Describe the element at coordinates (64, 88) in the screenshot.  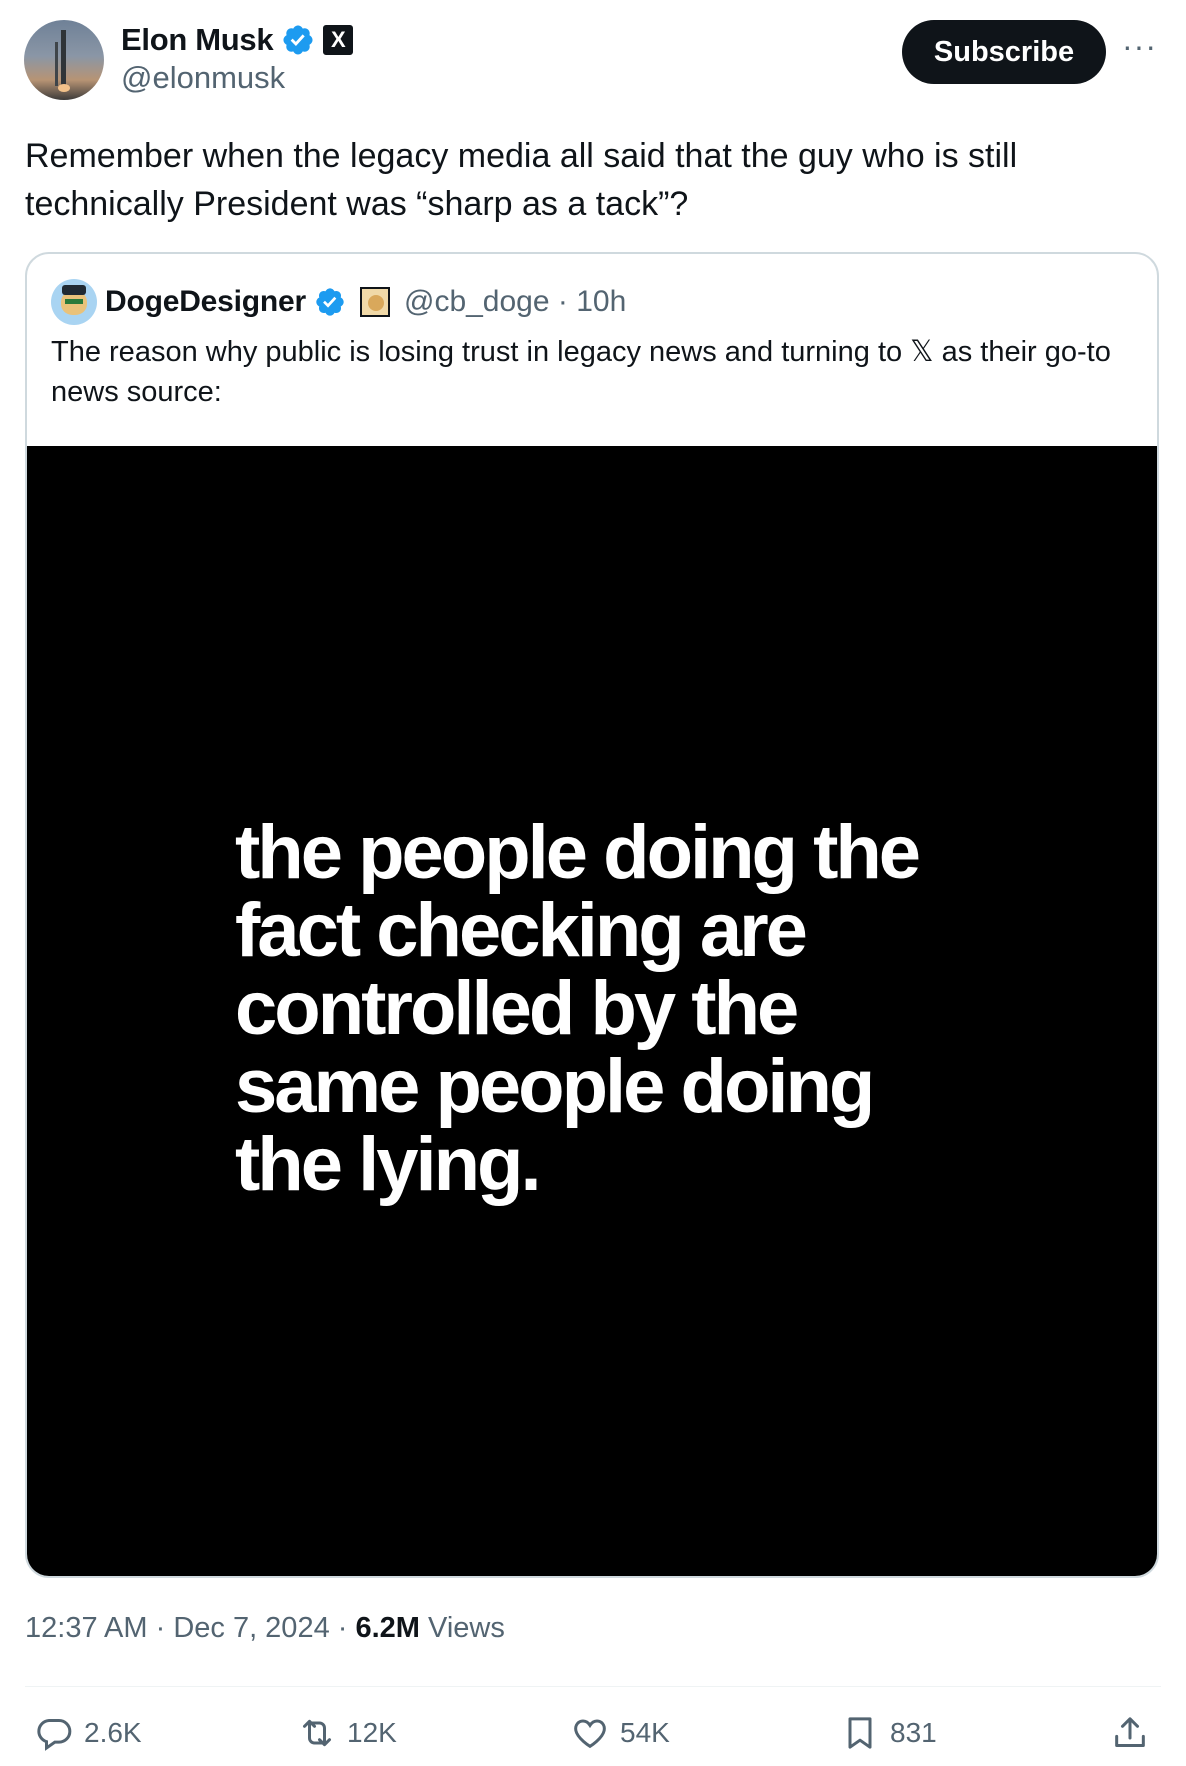
I see `avatar-flame` at that location.